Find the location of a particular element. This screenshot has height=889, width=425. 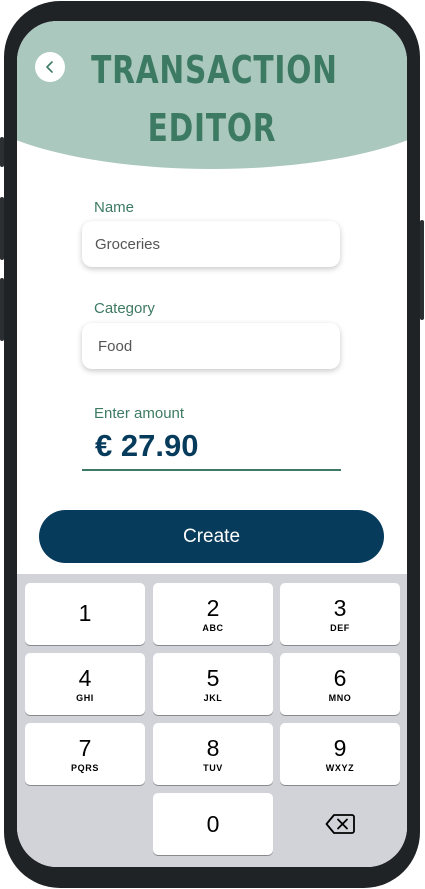

backspace-icon is located at coordinates (340, 824).